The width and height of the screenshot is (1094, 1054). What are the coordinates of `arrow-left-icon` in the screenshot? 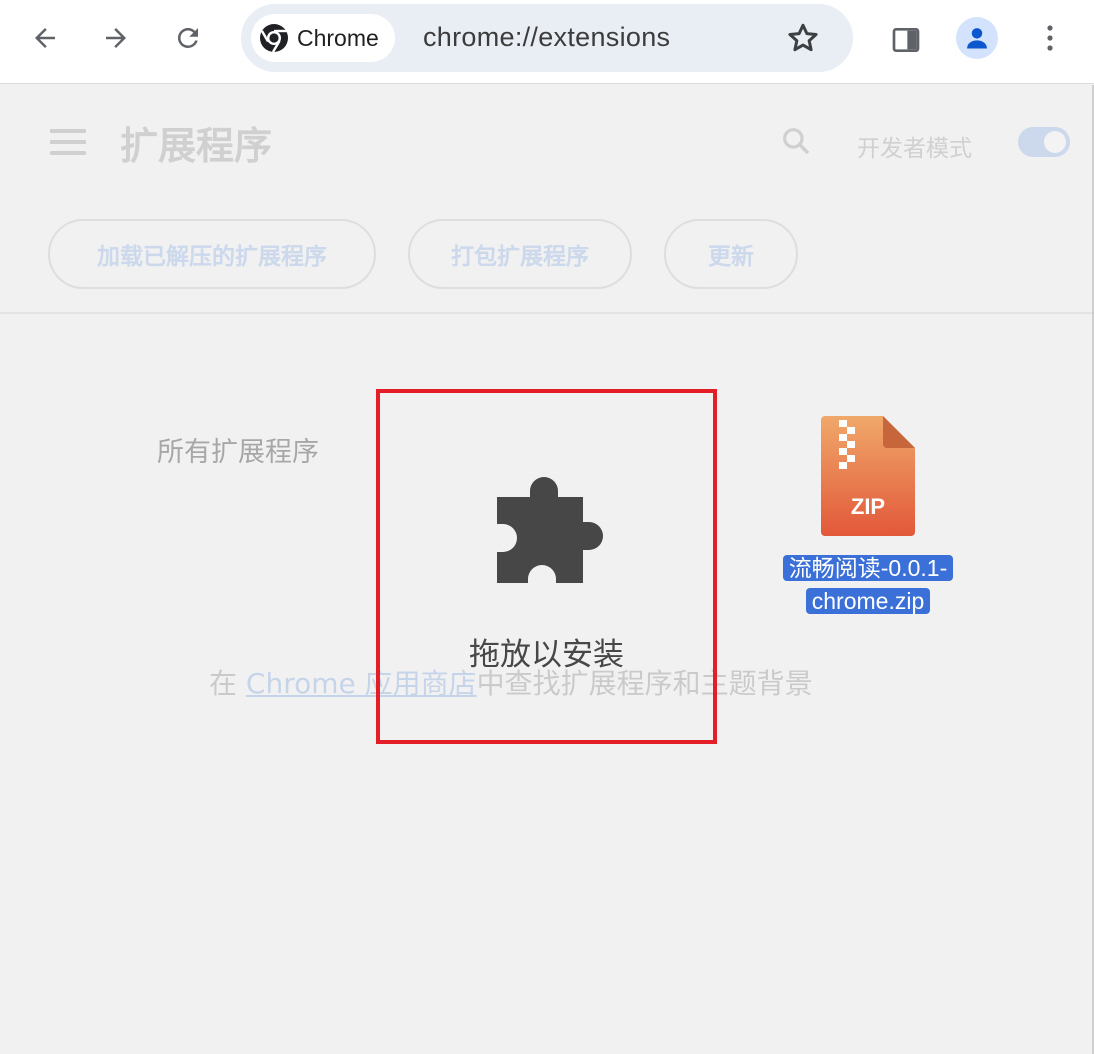 It's located at (45, 38).